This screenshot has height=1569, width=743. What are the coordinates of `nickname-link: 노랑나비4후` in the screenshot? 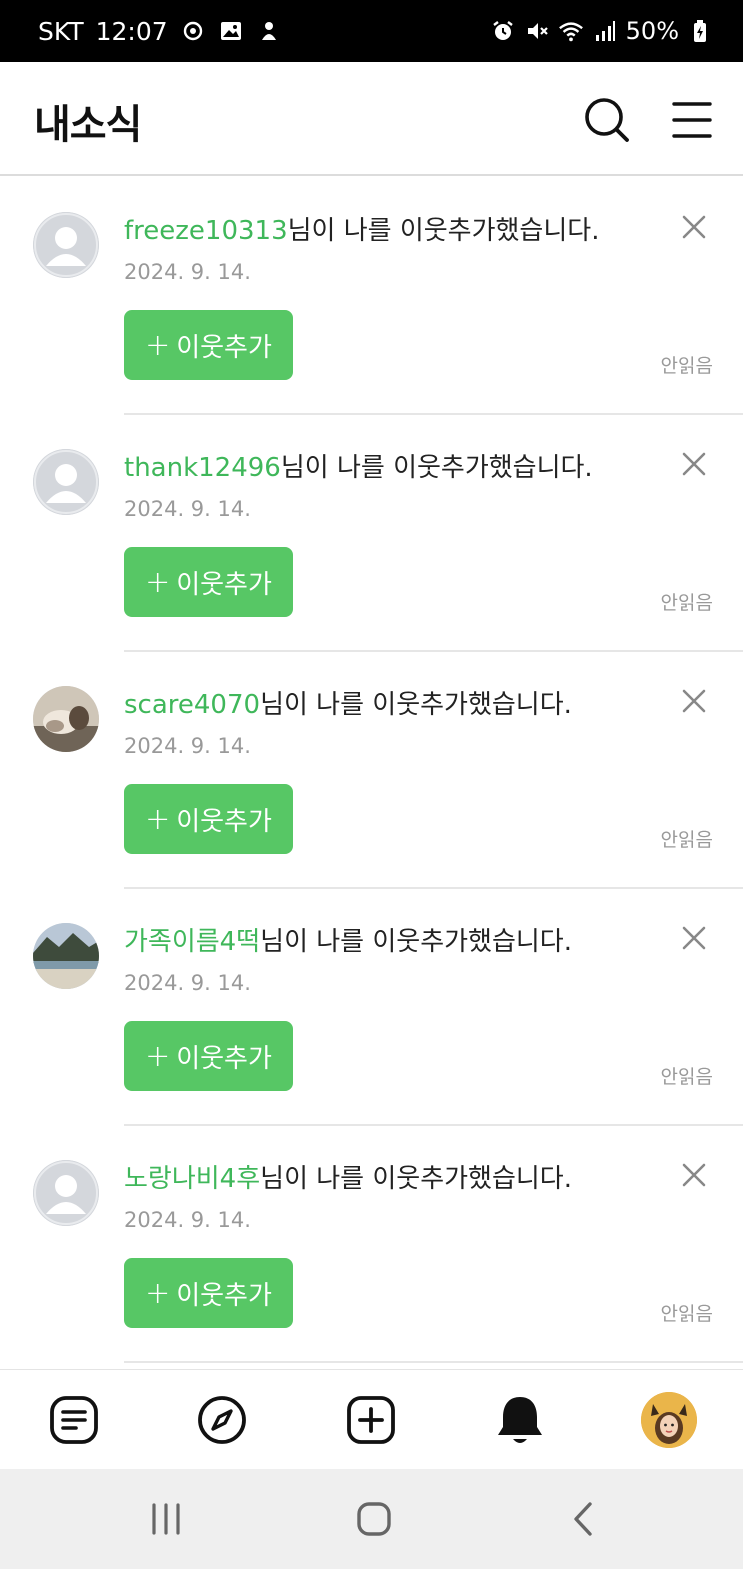 It's located at (192, 1179).